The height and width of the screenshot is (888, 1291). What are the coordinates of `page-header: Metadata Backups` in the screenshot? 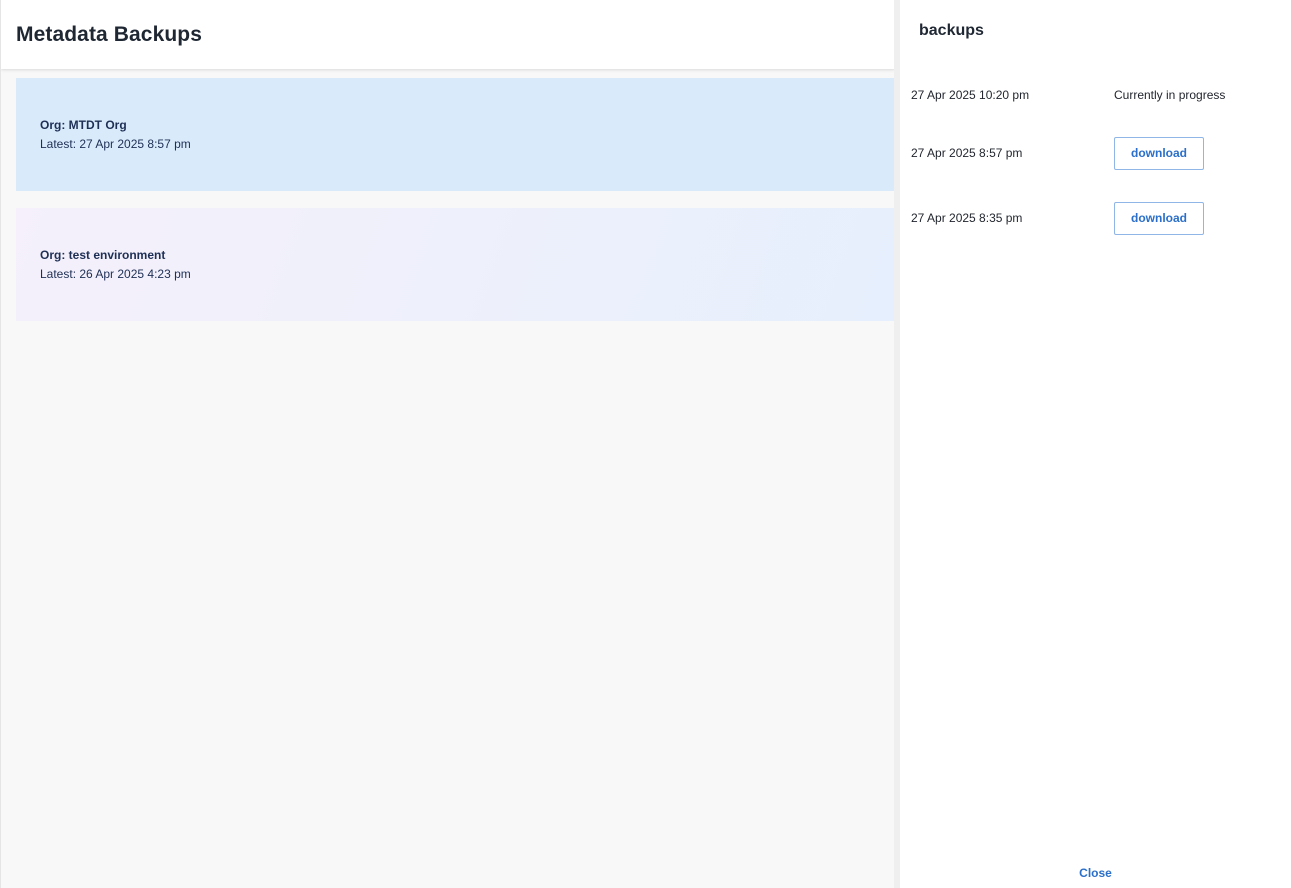 It's located at (447, 34).